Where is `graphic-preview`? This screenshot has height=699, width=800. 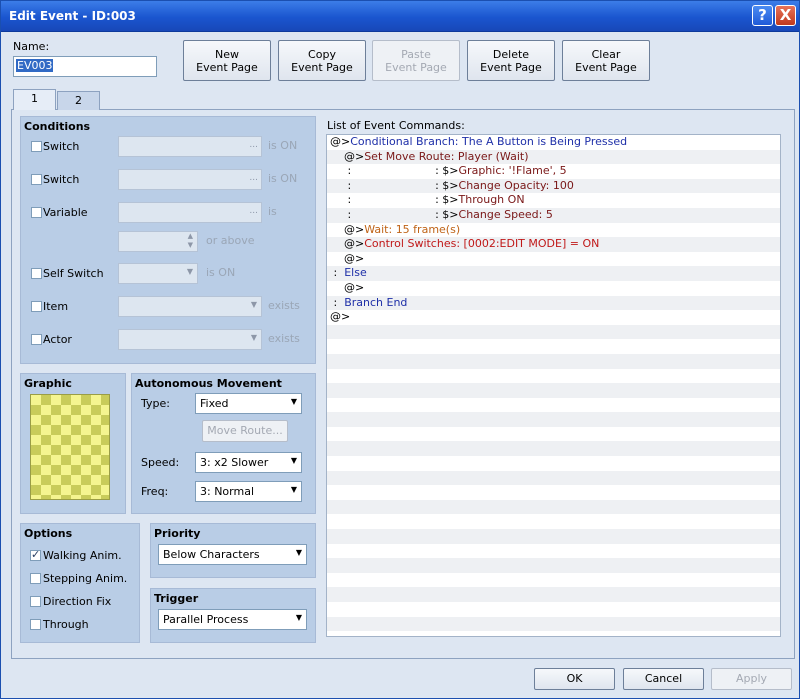
graphic-preview is located at coordinates (70, 447).